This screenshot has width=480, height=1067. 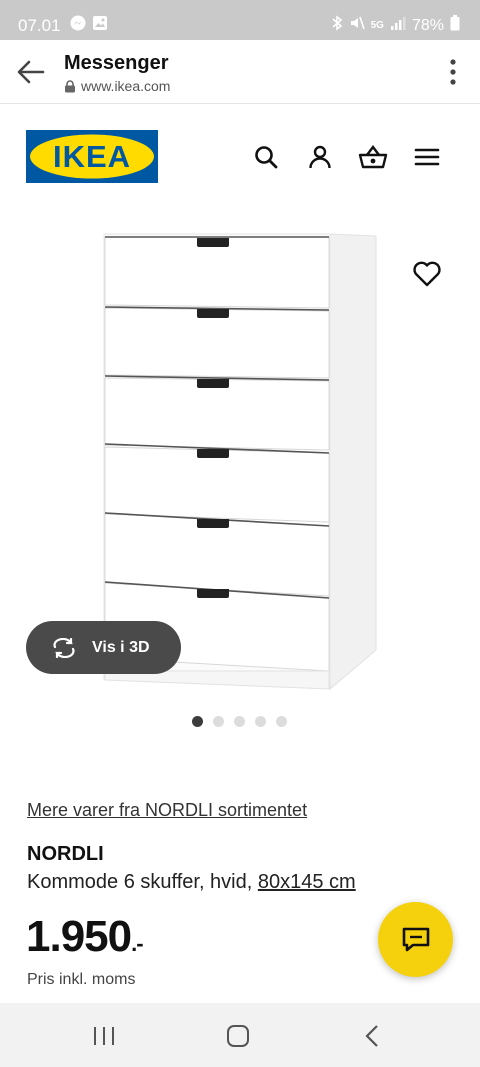 What do you see at coordinates (240, 154) in the screenshot?
I see `site-header: IKEA` at bounding box center [240, 154].